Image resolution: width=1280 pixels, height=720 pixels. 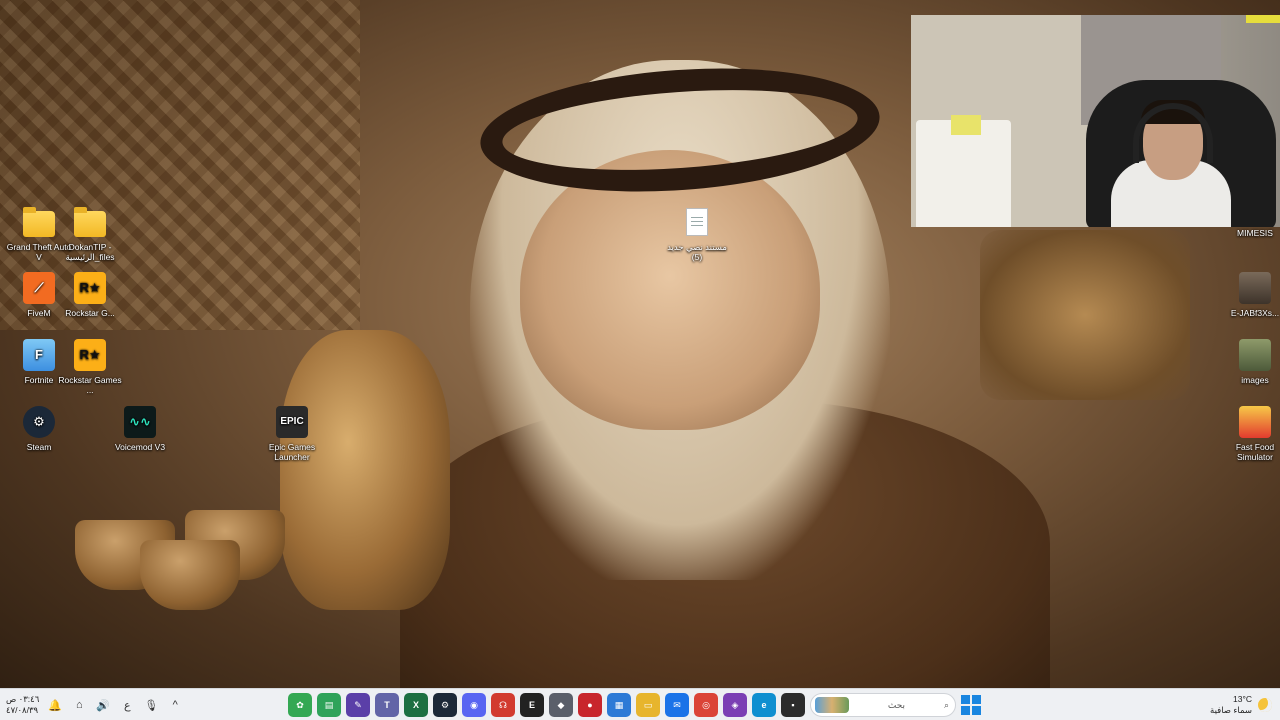 I want to click on edge-app-icon: e, so click(x=764, y=705).